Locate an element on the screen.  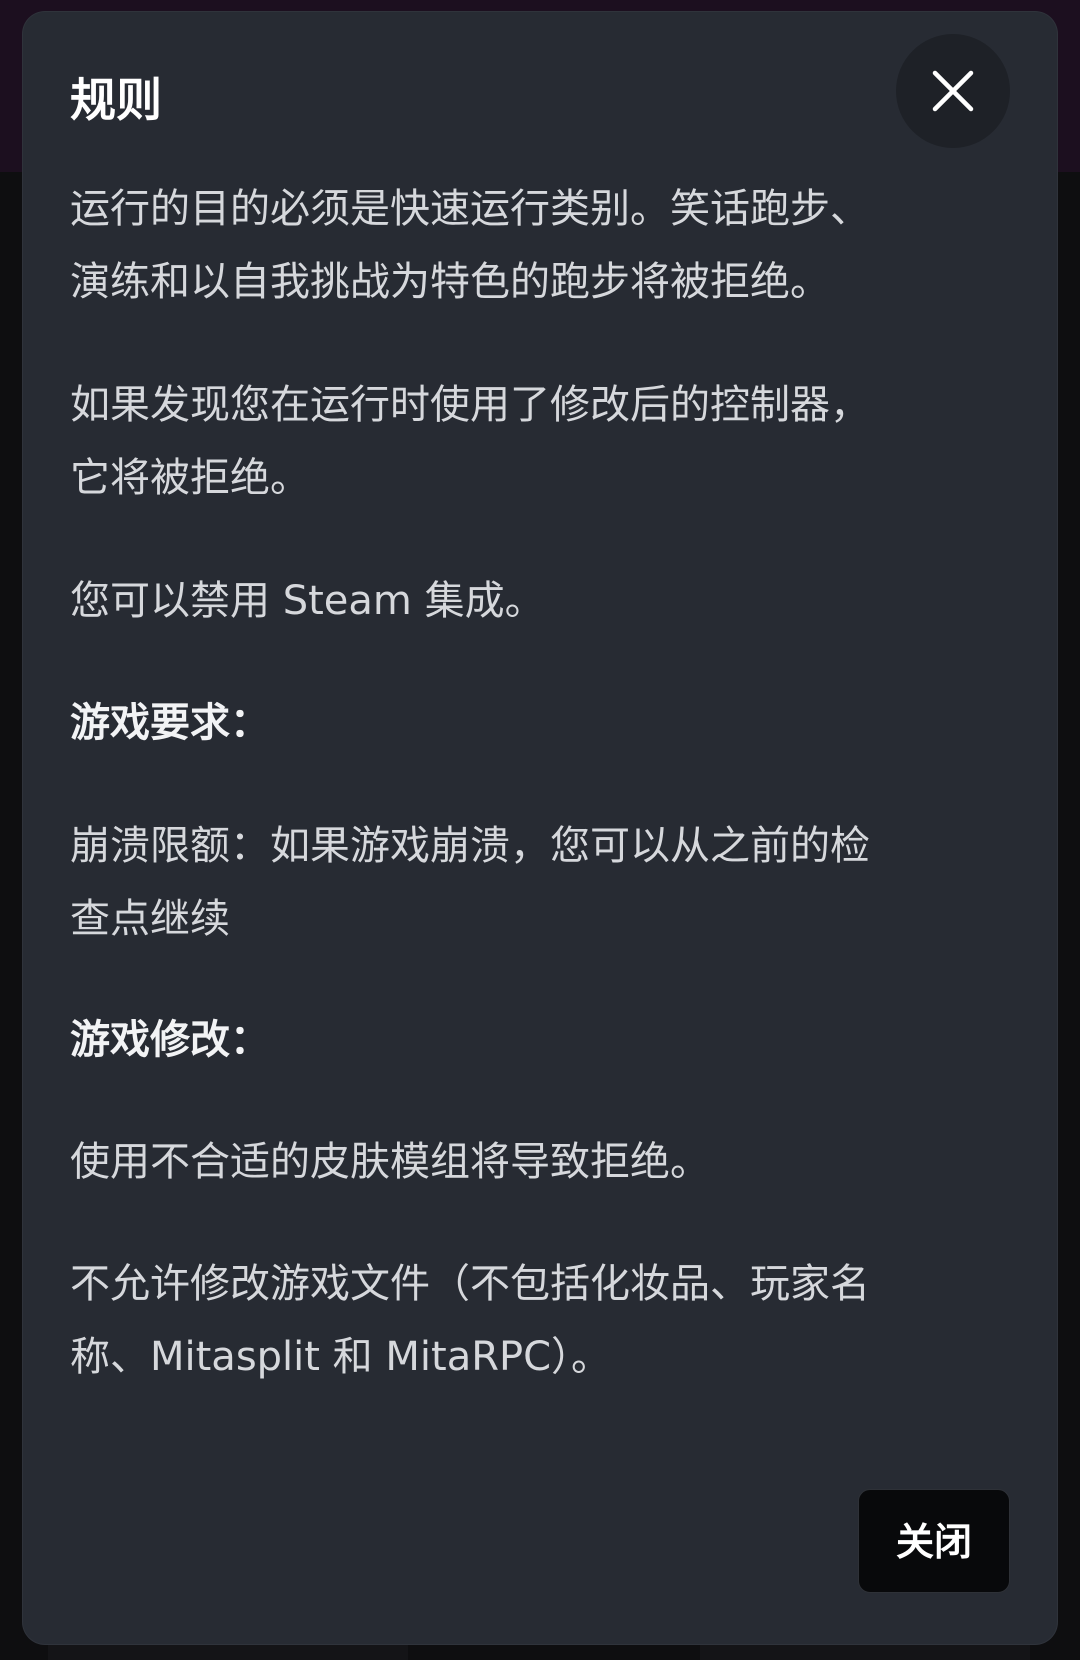
rule-text: 使用不合适的皮肤模组将导致拒绝。 is located at coordinates (390, 1162).